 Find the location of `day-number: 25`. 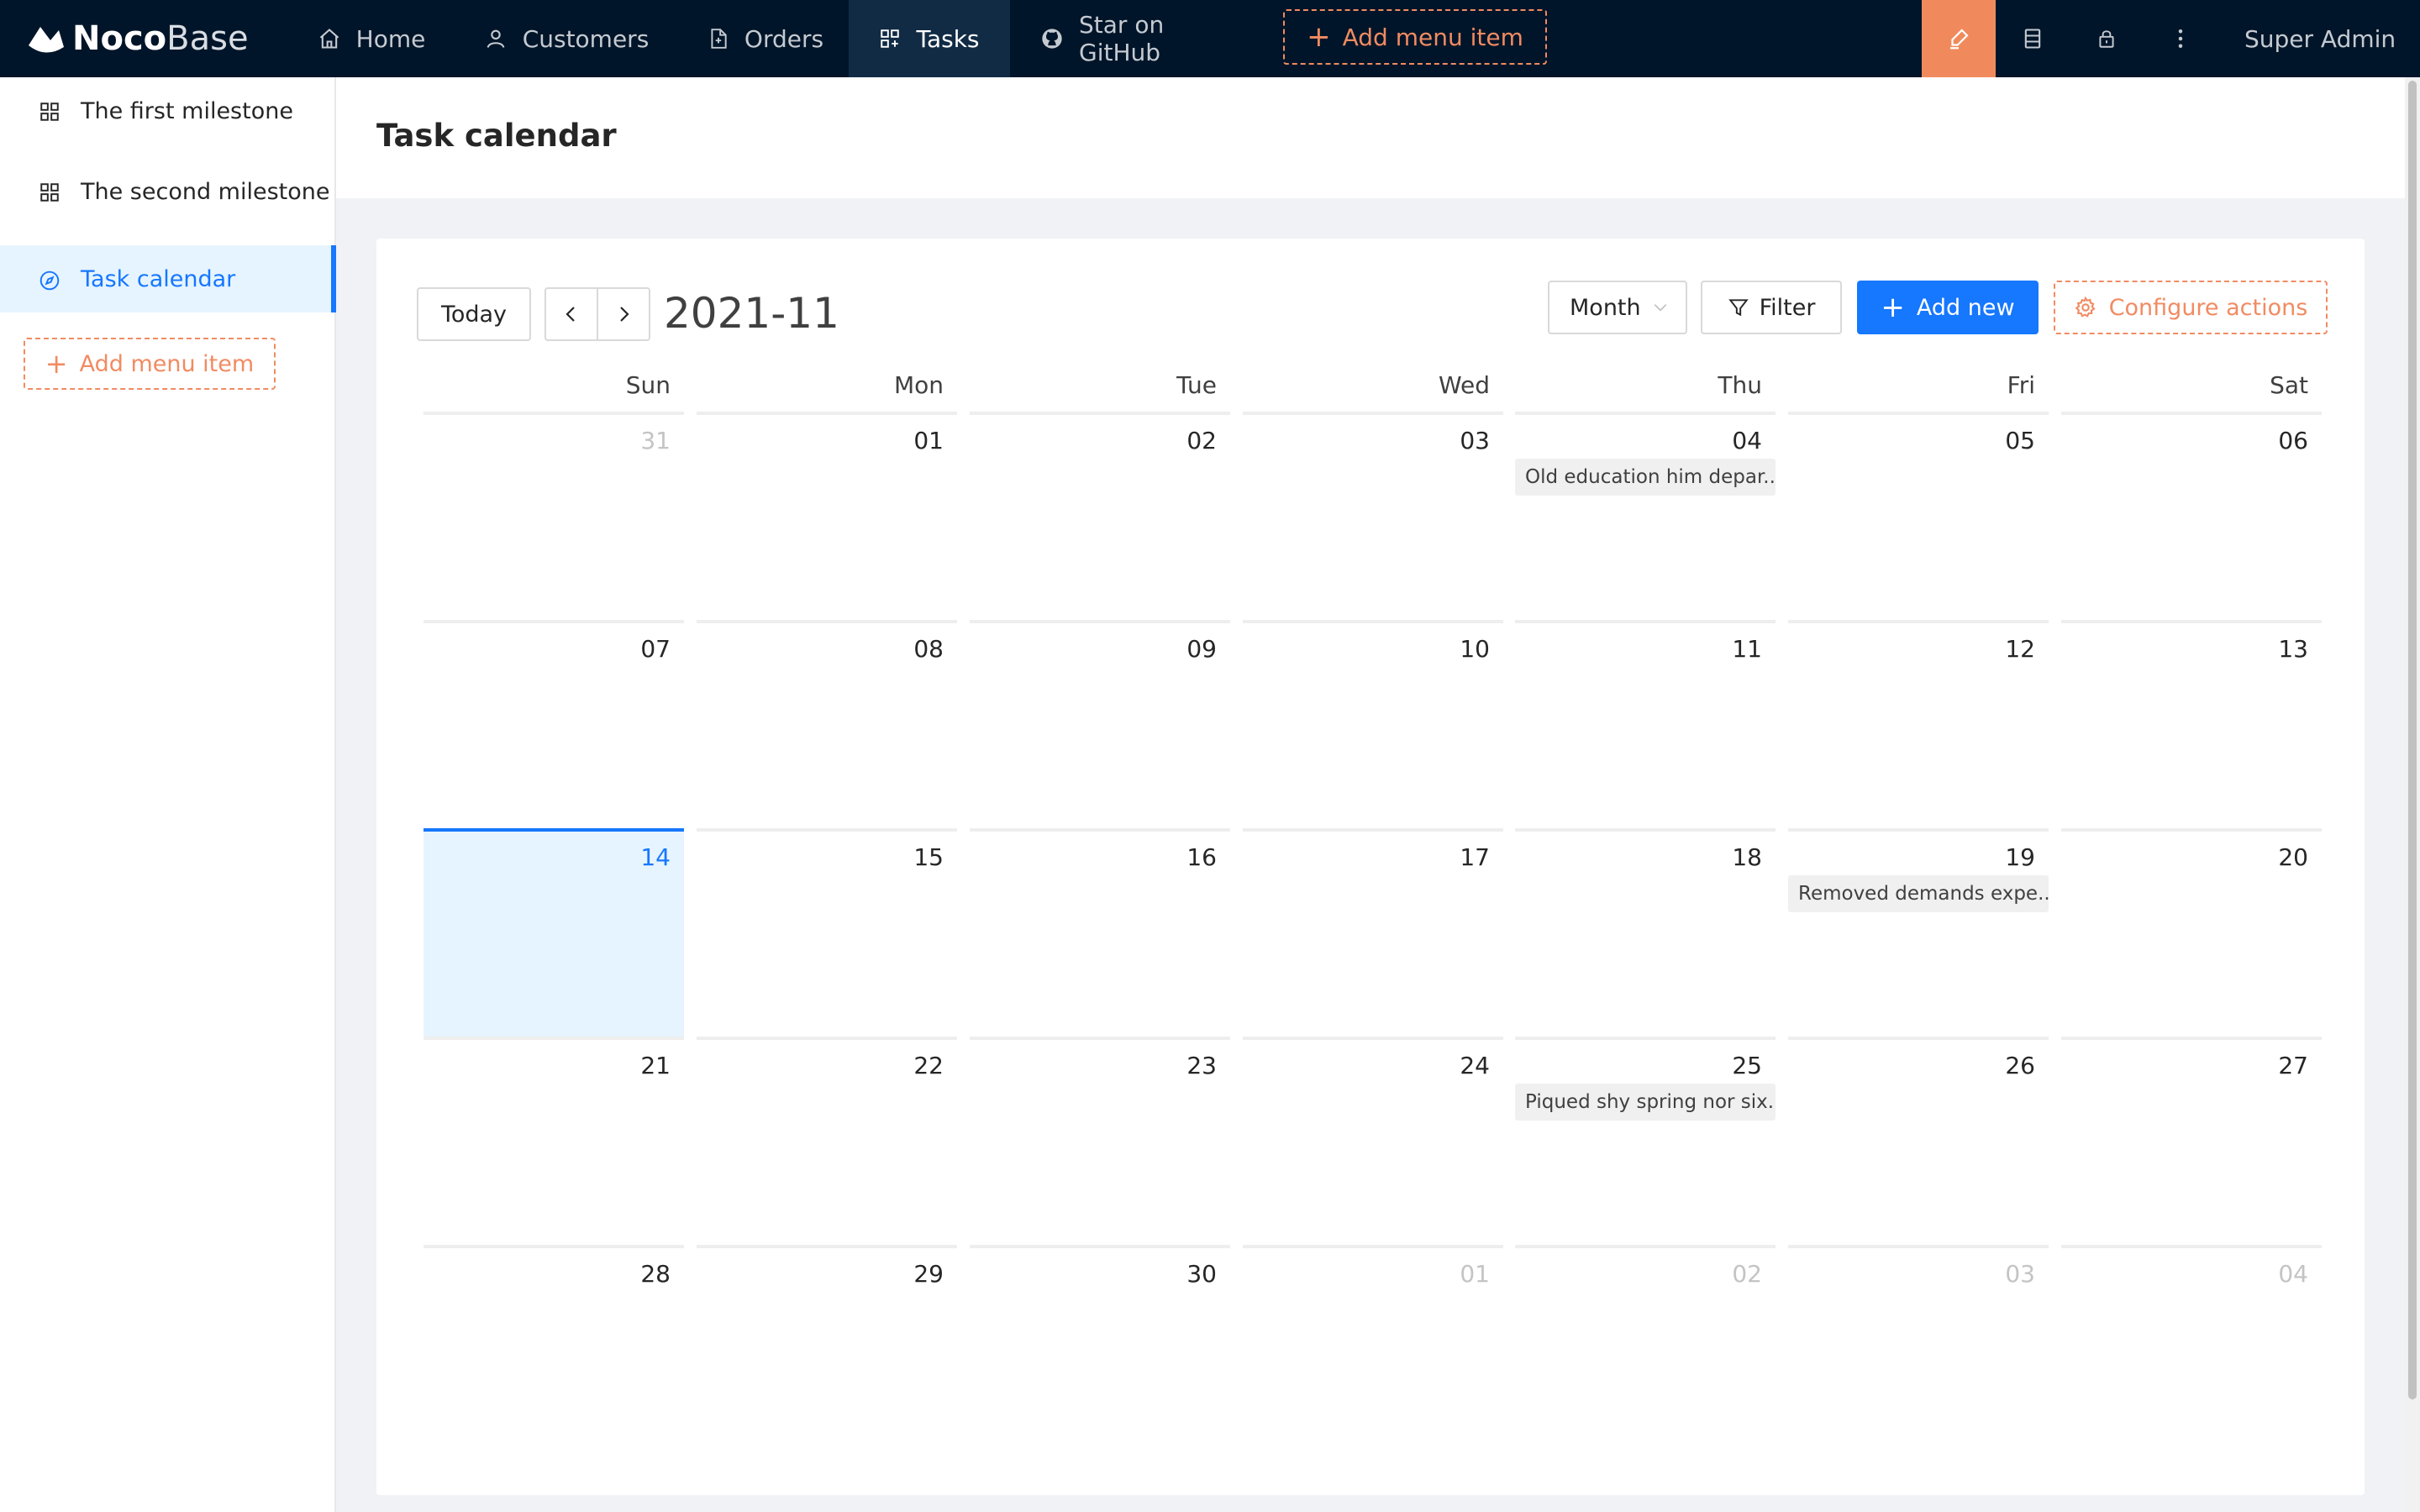

day-number: 25 is located at coordinates (1747, 1065).